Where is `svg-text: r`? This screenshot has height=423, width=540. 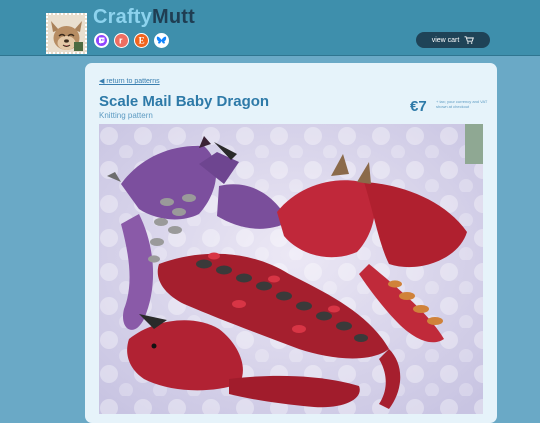 svg-text: r is located at coordinates (121, 41).